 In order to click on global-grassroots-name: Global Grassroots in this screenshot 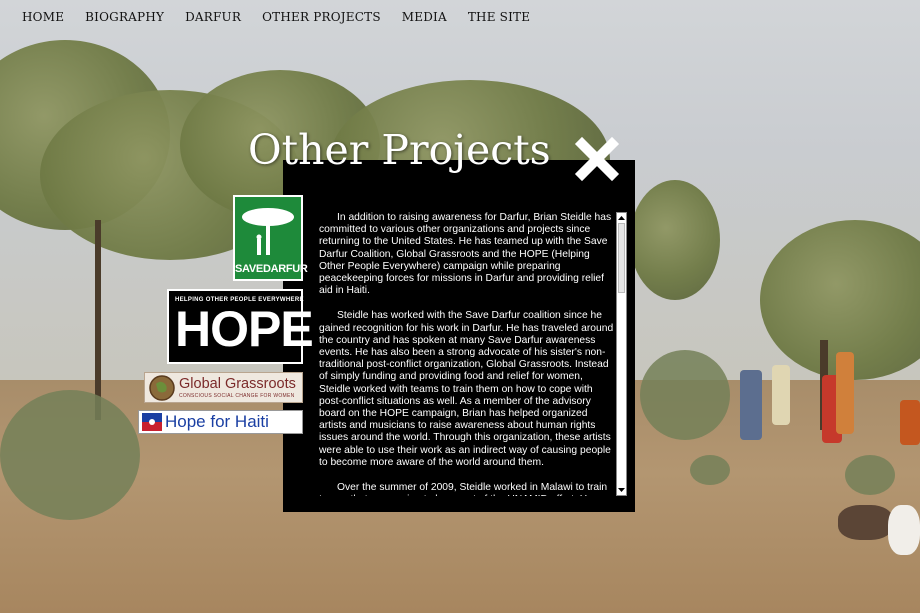, I will do `click(237, 384)`.